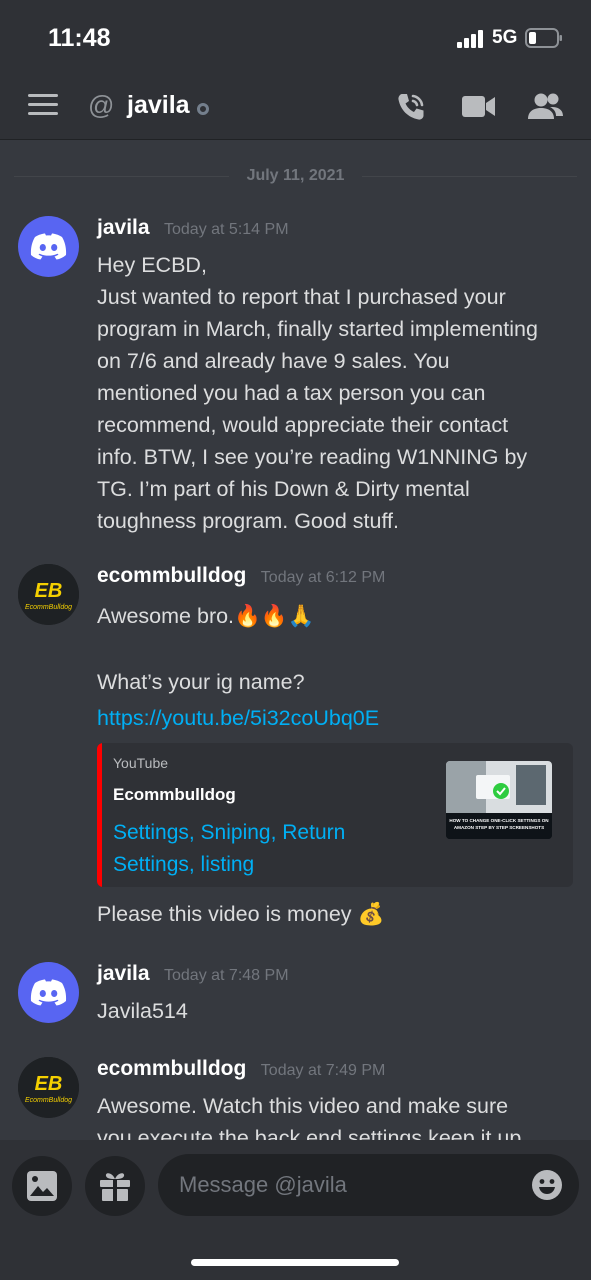 Image resolution: width=591 pixels, height=1280 pixels. What do you see at coordinates (241, 914) in the screenshot?
I see `message-content: Please this video is money 💰` at bounding box center [241, 914].